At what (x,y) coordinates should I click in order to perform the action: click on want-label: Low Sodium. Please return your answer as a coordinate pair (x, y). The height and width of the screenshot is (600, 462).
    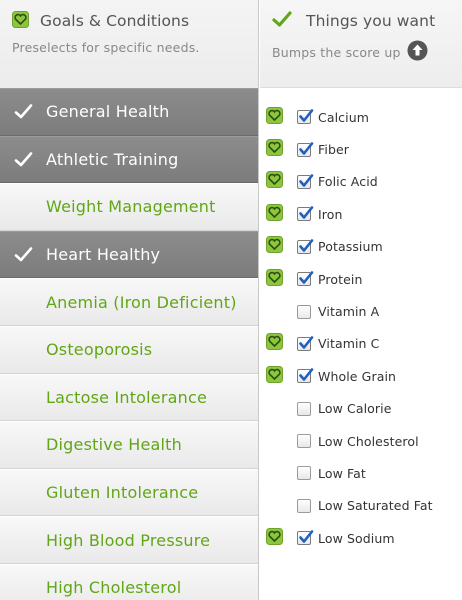
    Looking at the image, I should click on (356, 538).